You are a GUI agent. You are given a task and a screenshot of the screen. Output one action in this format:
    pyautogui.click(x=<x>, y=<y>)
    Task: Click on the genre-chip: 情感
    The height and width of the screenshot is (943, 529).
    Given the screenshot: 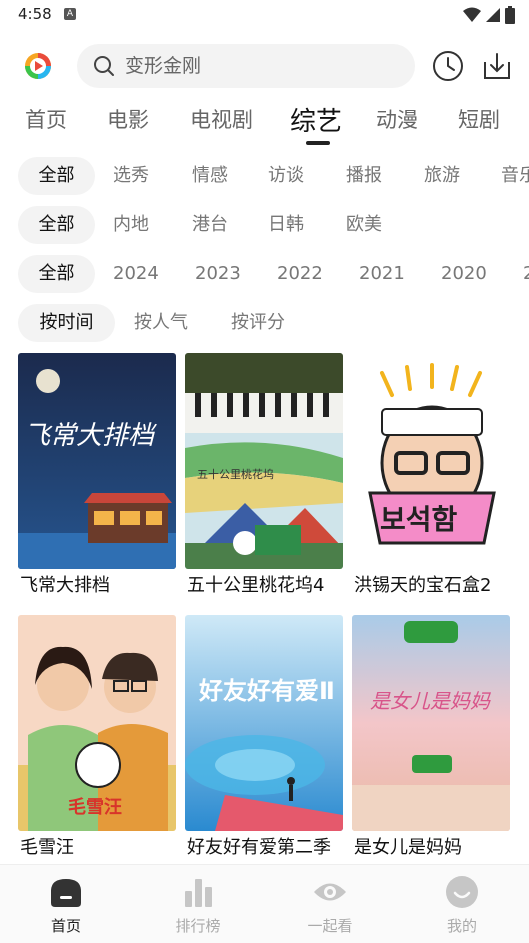 What is the action you would take?
    pyautogui.click(x=210, y=176)
    